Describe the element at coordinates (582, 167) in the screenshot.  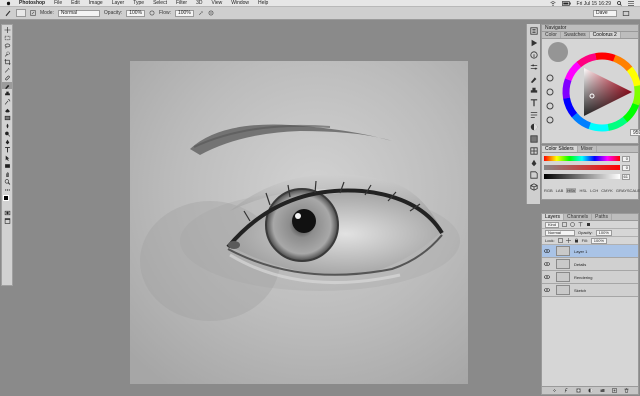
I see `saturation-slider` at that location.